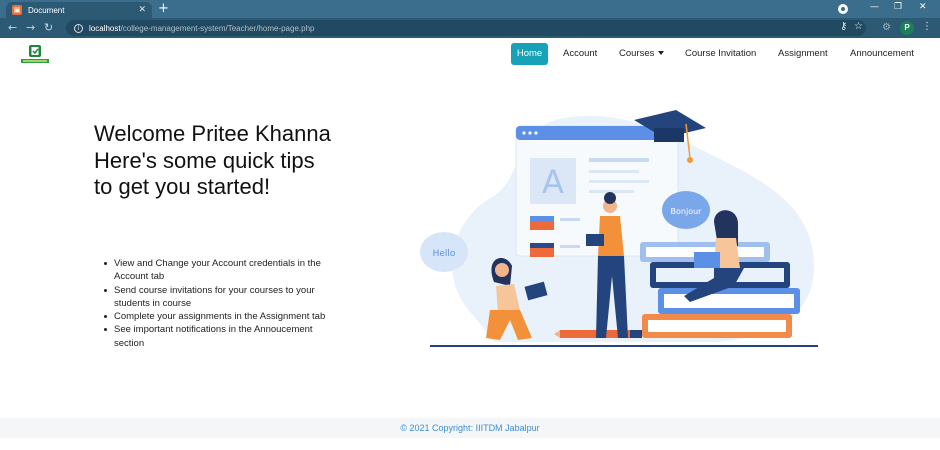 This screenshot has height=450, width=940. What do you see at coordinates (923, 7) in the screenshot?
I see `close-window-icon: ✕` at bounding box center [923, 7].